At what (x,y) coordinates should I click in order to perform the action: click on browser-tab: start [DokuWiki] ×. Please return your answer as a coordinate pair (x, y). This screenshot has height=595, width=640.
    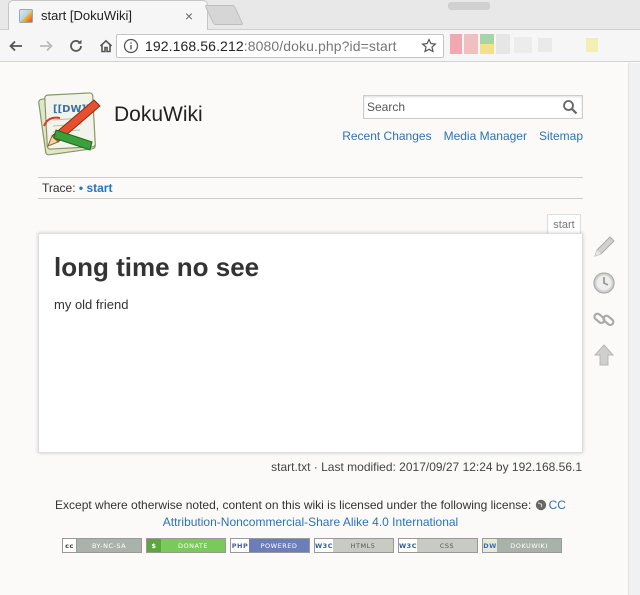
    Looking at the image, I should click on (108, 15).